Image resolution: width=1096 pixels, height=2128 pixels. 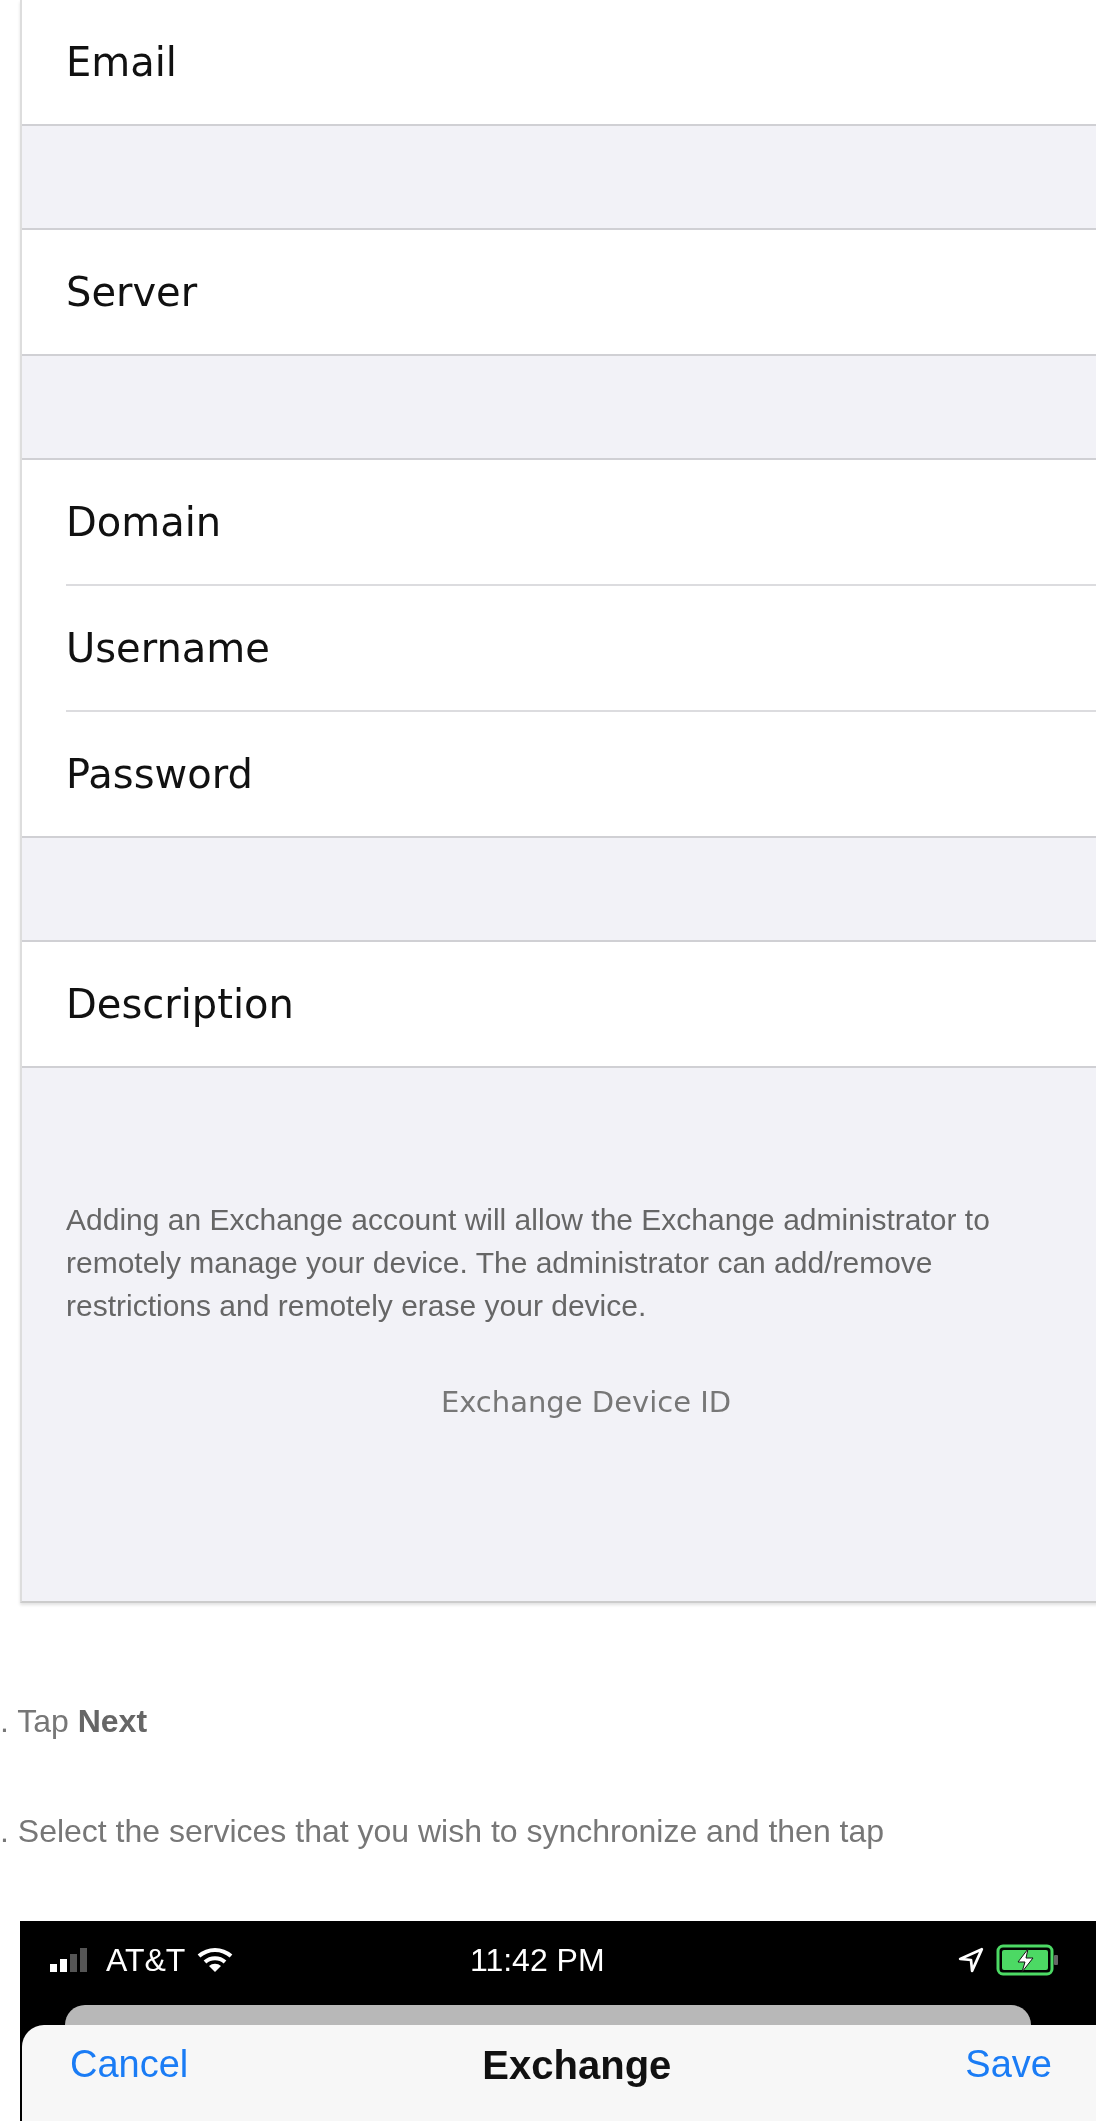 I want to click on notice-text: Adding an Exchange account will allow the Exchange administrator to remotely manage your device. The administrator can add/remove restrictions and remotely erase your device., so click(x=528, y=1263).